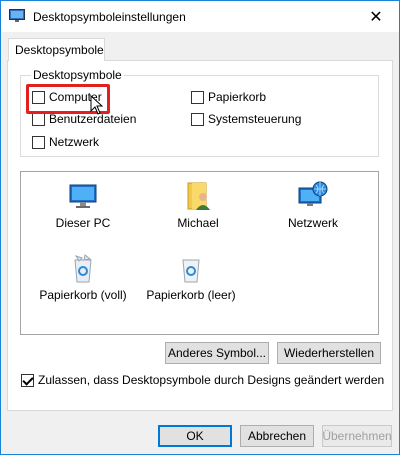 This screenshot has width=400, height=455. Describe the element at coordinates (277, 436) in the screenshot. I see `cancel-button: Abbrechen` at that location.